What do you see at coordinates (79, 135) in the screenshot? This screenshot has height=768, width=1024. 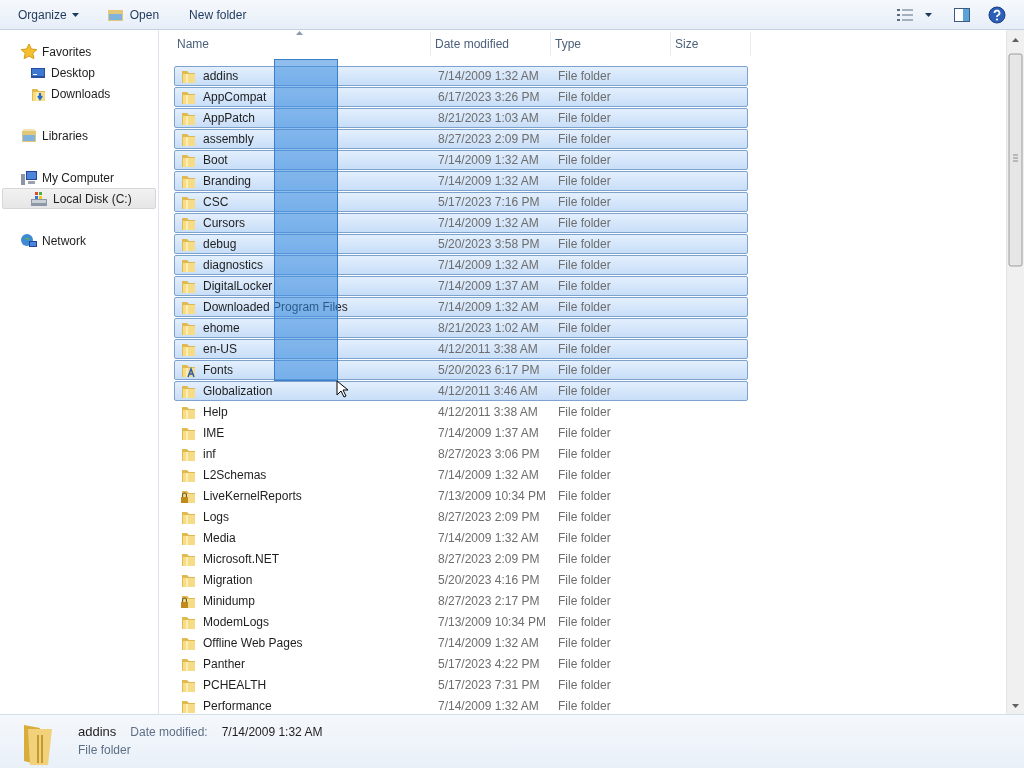 I see `nav-item: Libraries` at bounding box center [79, 135].